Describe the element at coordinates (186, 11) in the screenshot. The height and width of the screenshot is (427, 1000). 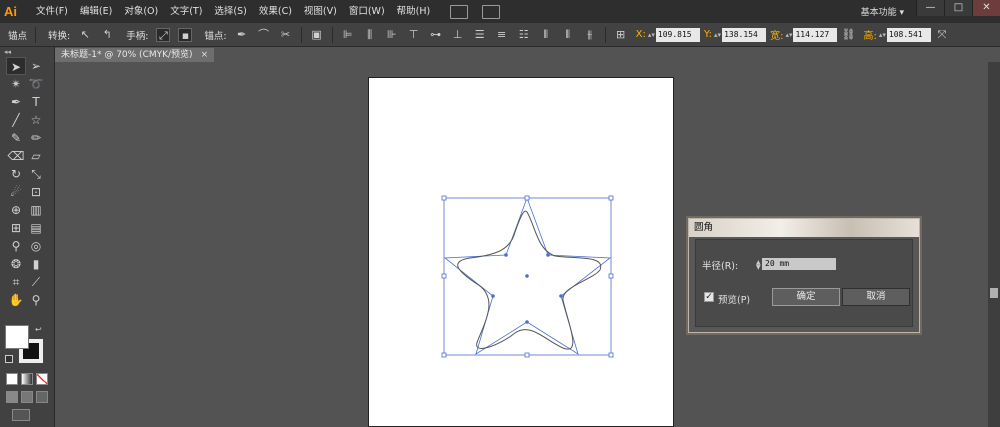
I see `menu-type: 文字(T)` at that location.